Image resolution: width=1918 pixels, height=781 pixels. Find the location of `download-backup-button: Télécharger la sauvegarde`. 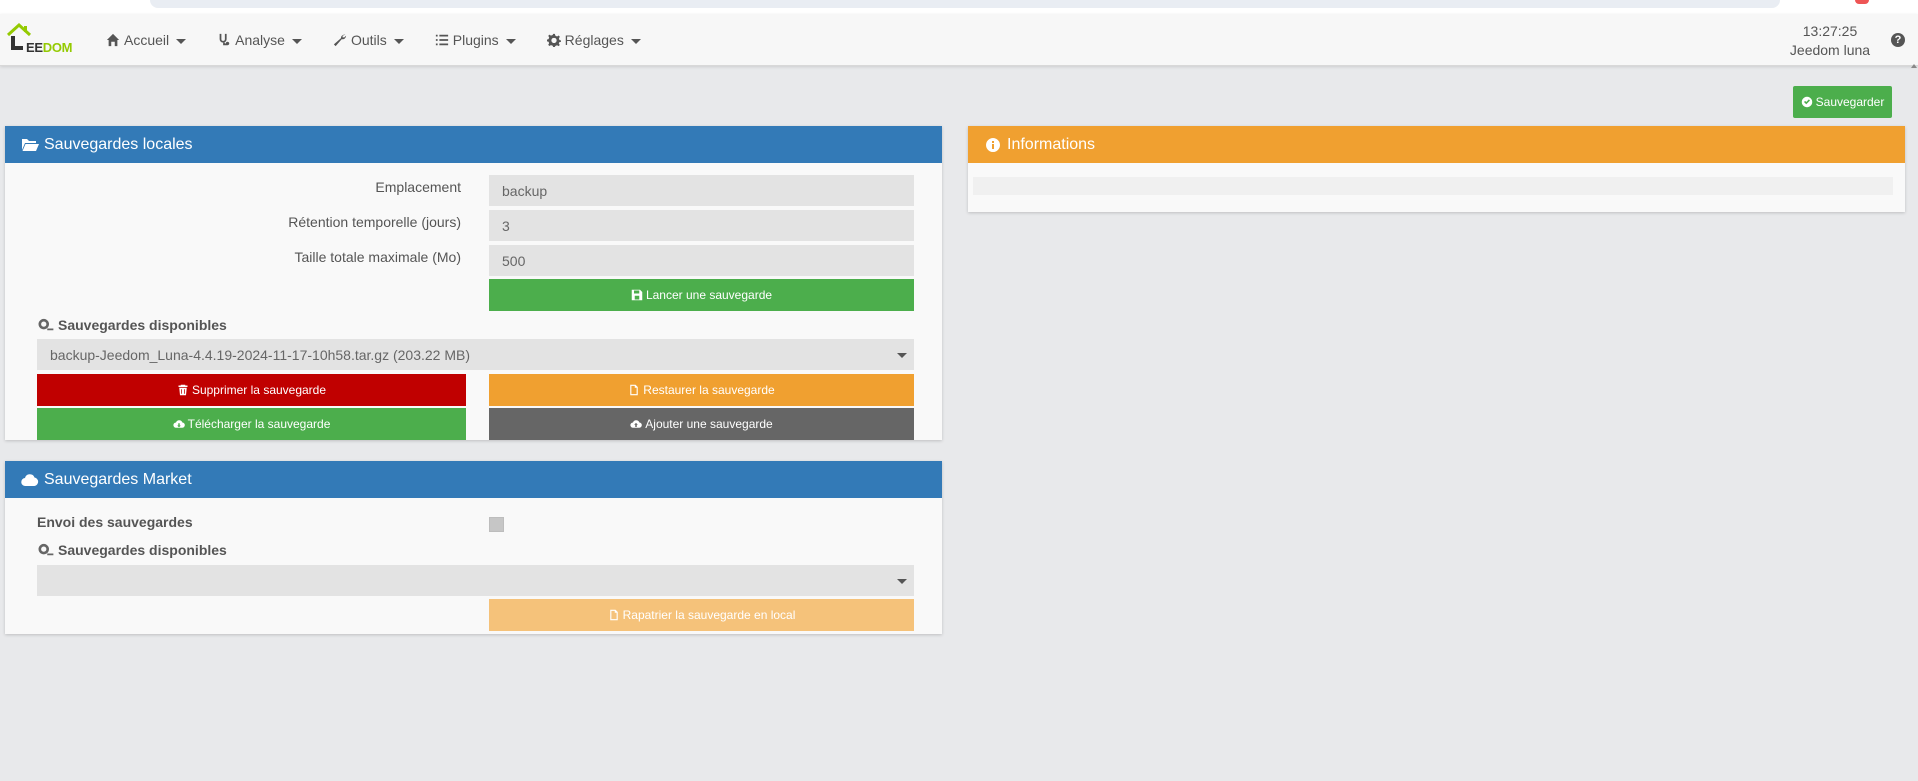

download-backup-button: Télécharger la sauvegarde is located at coordinates (251, 424).